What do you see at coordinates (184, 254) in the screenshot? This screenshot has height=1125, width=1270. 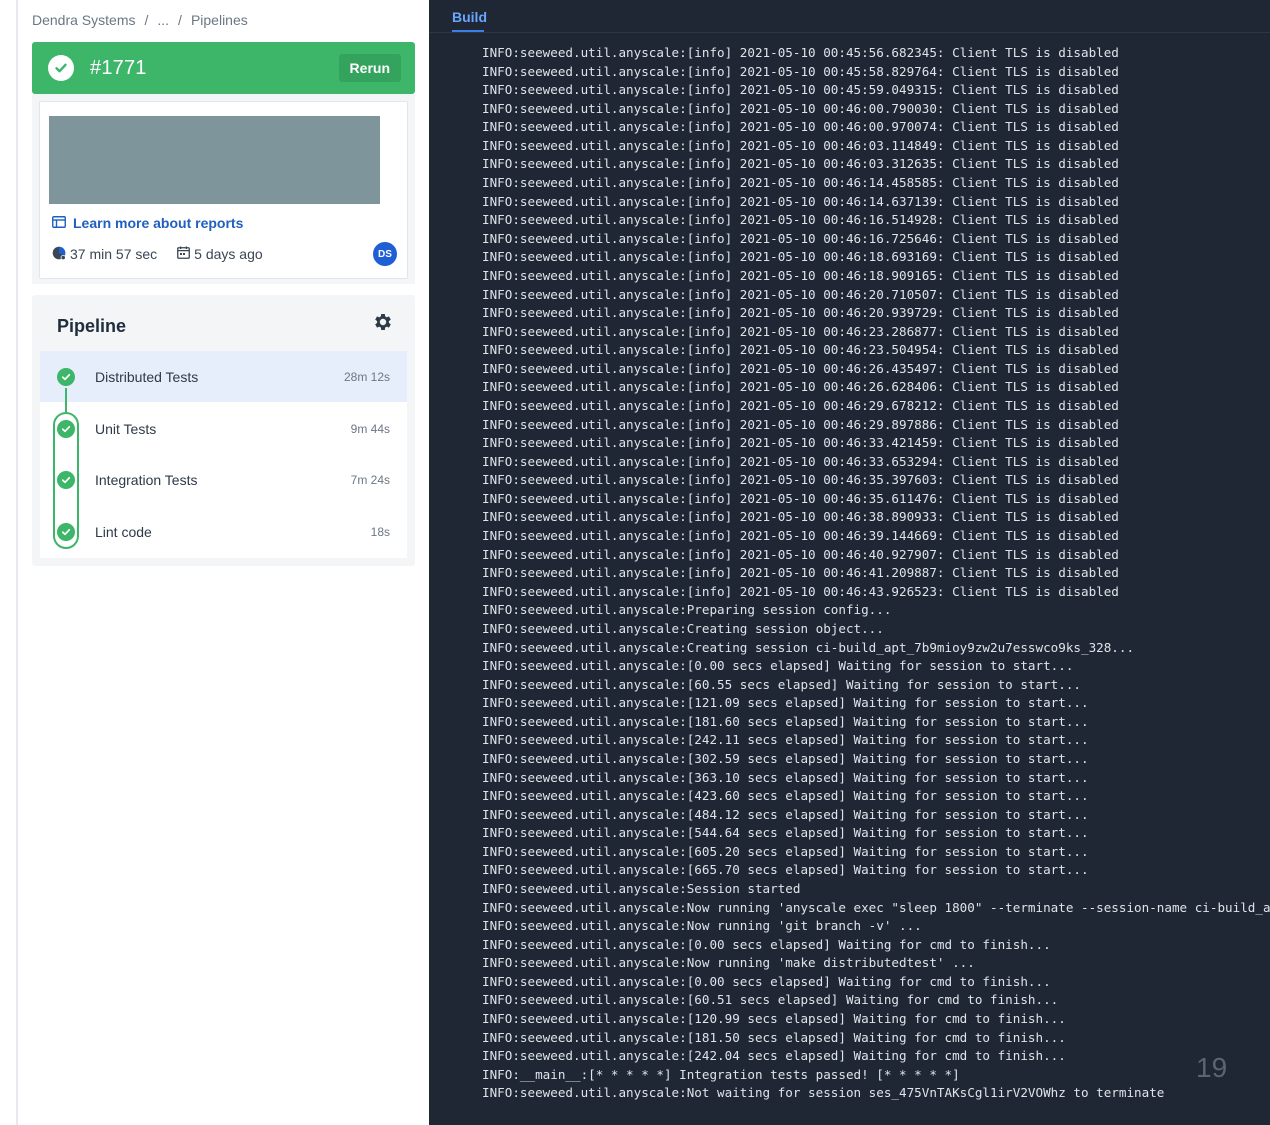 I see `calendar-icon` at bounding box center [184, 254].